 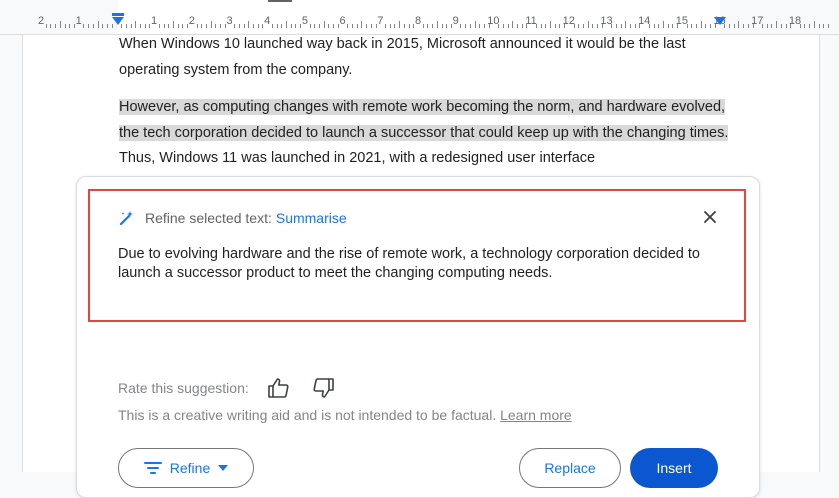 I want to click on pen-sparkle-icon, so click(x=126, y=218).